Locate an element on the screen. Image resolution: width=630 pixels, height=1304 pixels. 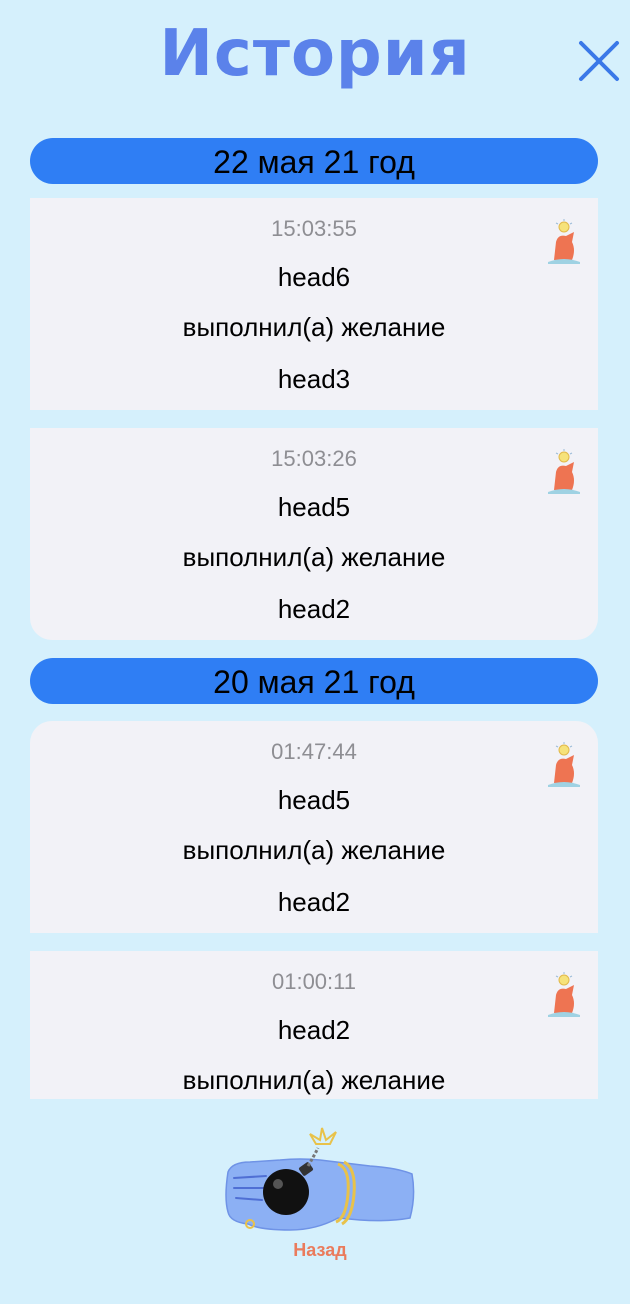
bomb-hand-icon is located at coordinates (320, 1179).